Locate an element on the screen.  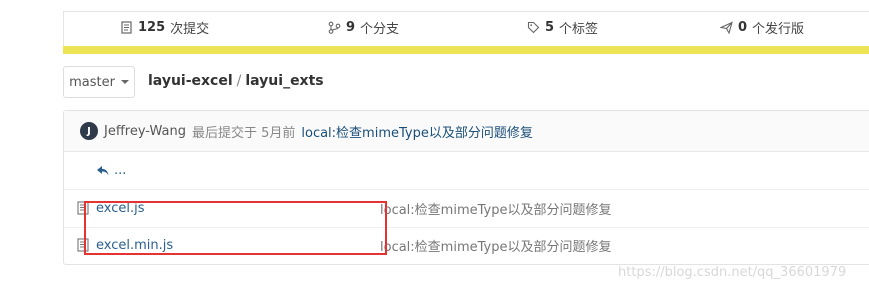
stats-accent-bar is located at coordinates (466, 50).